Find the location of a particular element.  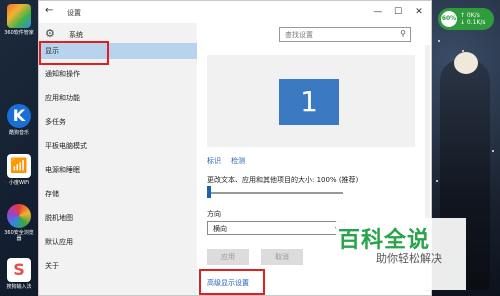

app-grid-icon is located at coordinates (19, 16).